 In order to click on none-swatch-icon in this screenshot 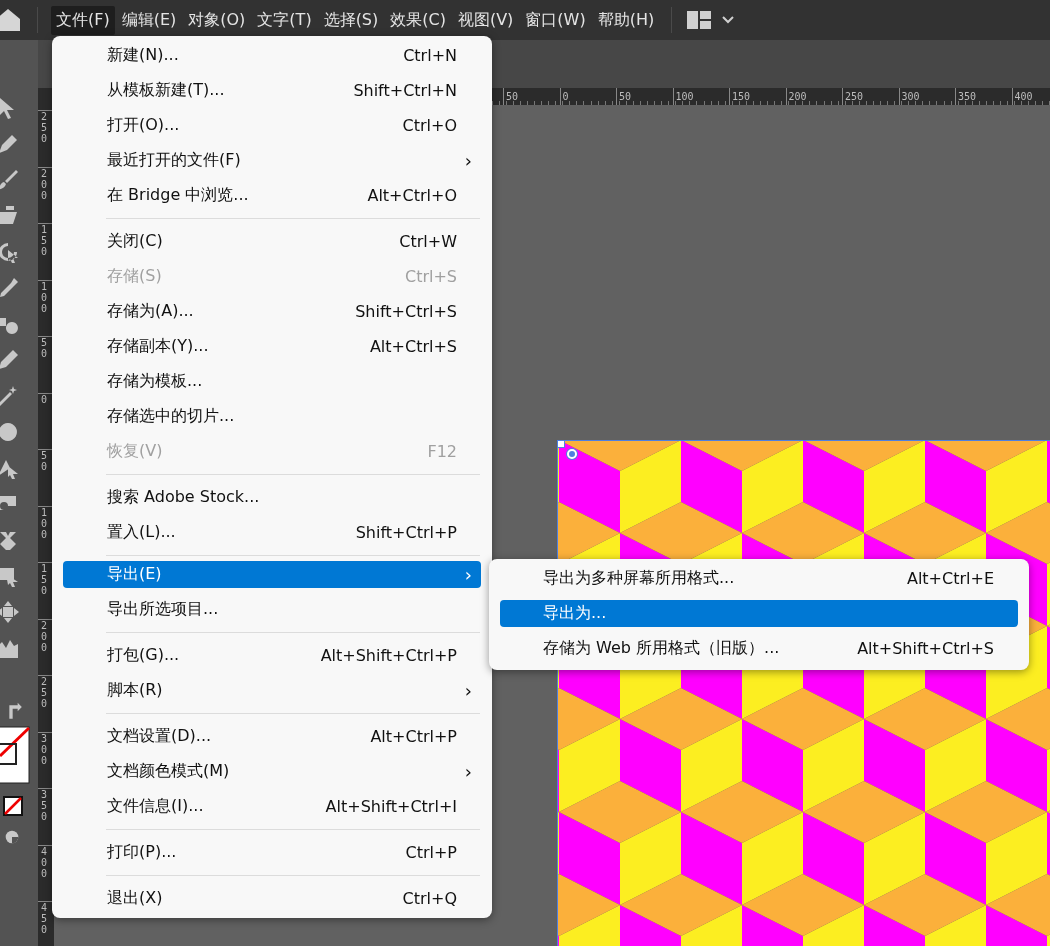, I will do `click(13, 806)`.